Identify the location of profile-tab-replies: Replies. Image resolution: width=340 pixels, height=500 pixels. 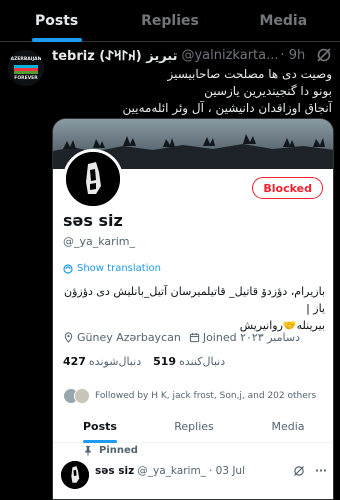
(194, 426).